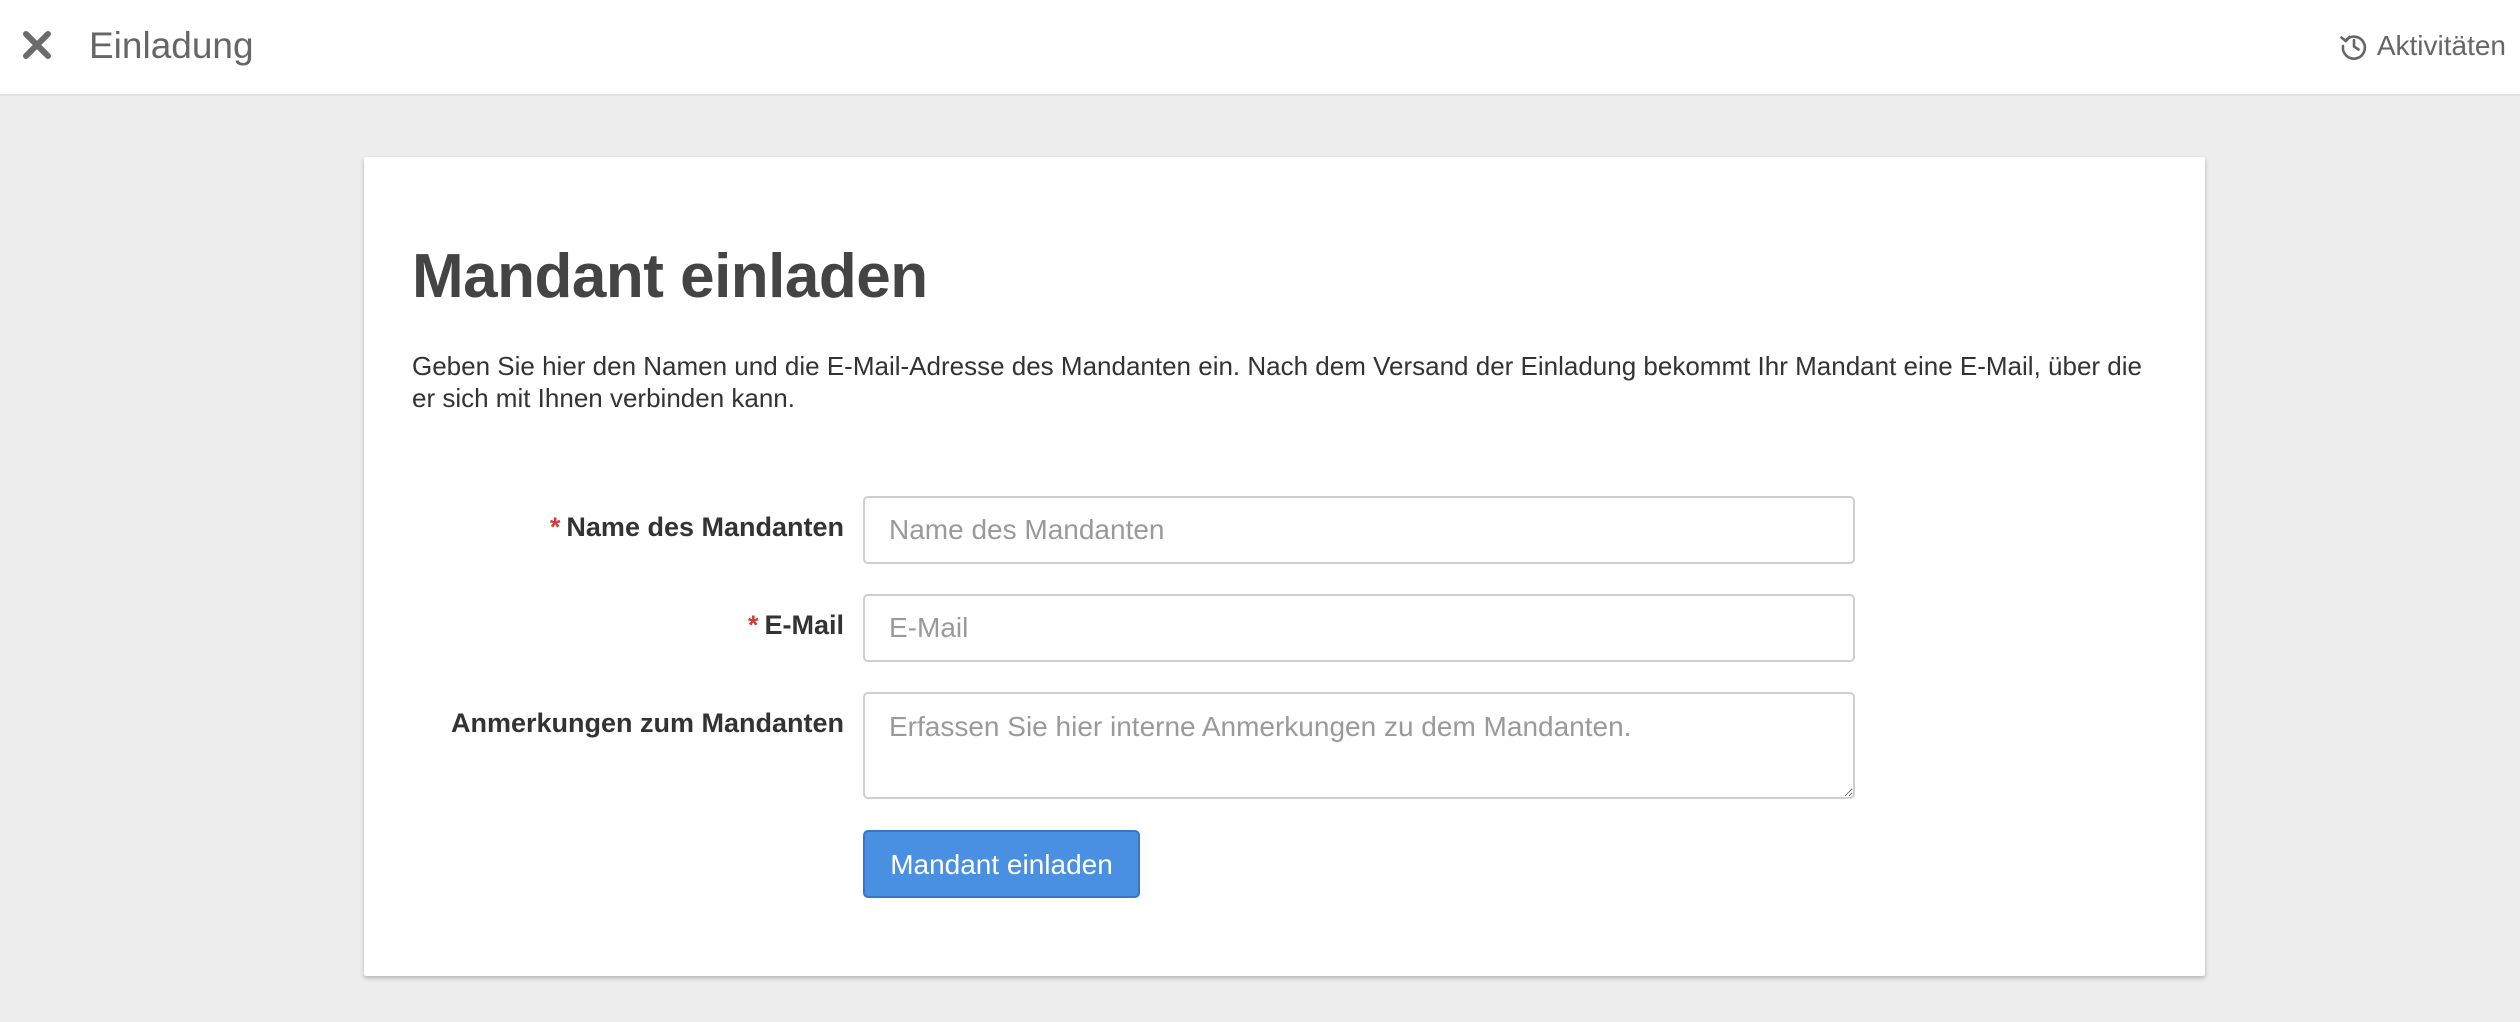 The image size is (2520, 1022). I want to click on name-label-text: Name des Mandanten, so click(705, 527).